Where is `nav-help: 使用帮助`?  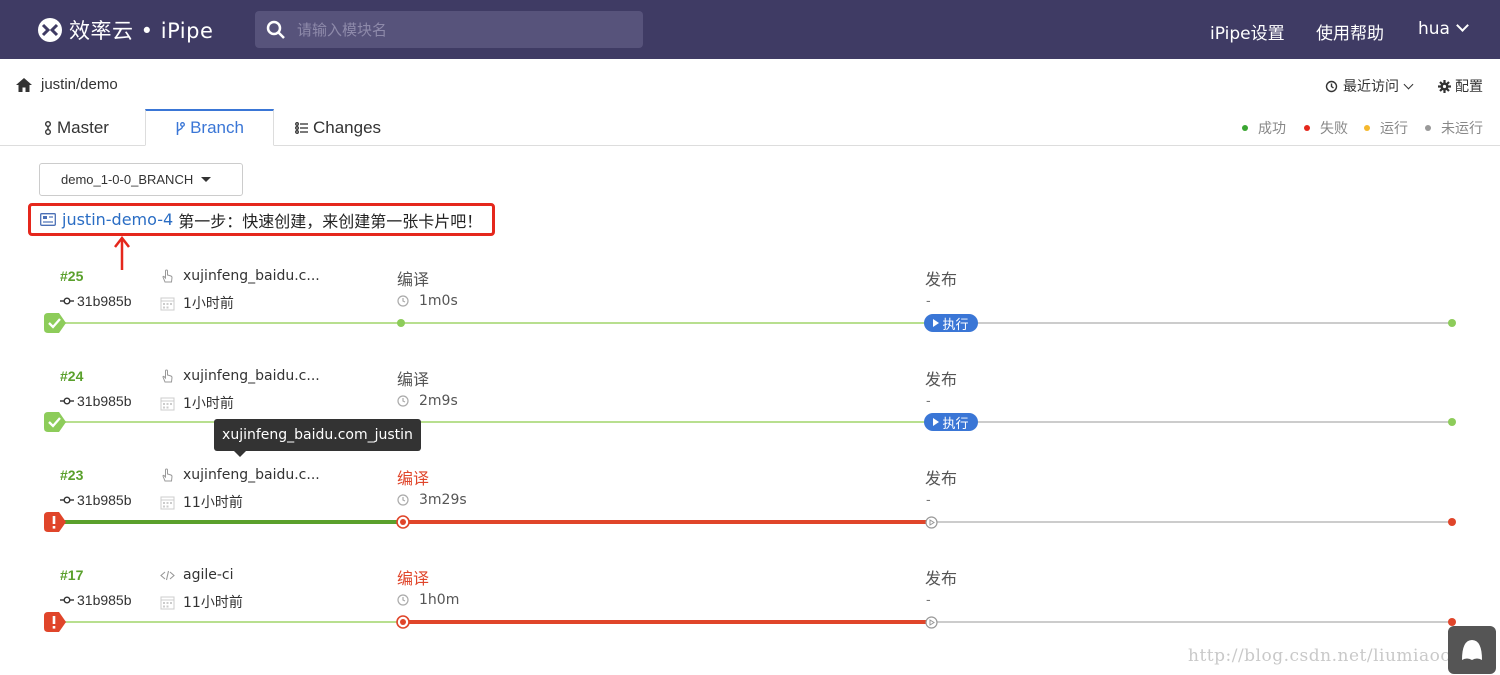
nav-help: 使用帮助 is located at coordinates (1350, 31).